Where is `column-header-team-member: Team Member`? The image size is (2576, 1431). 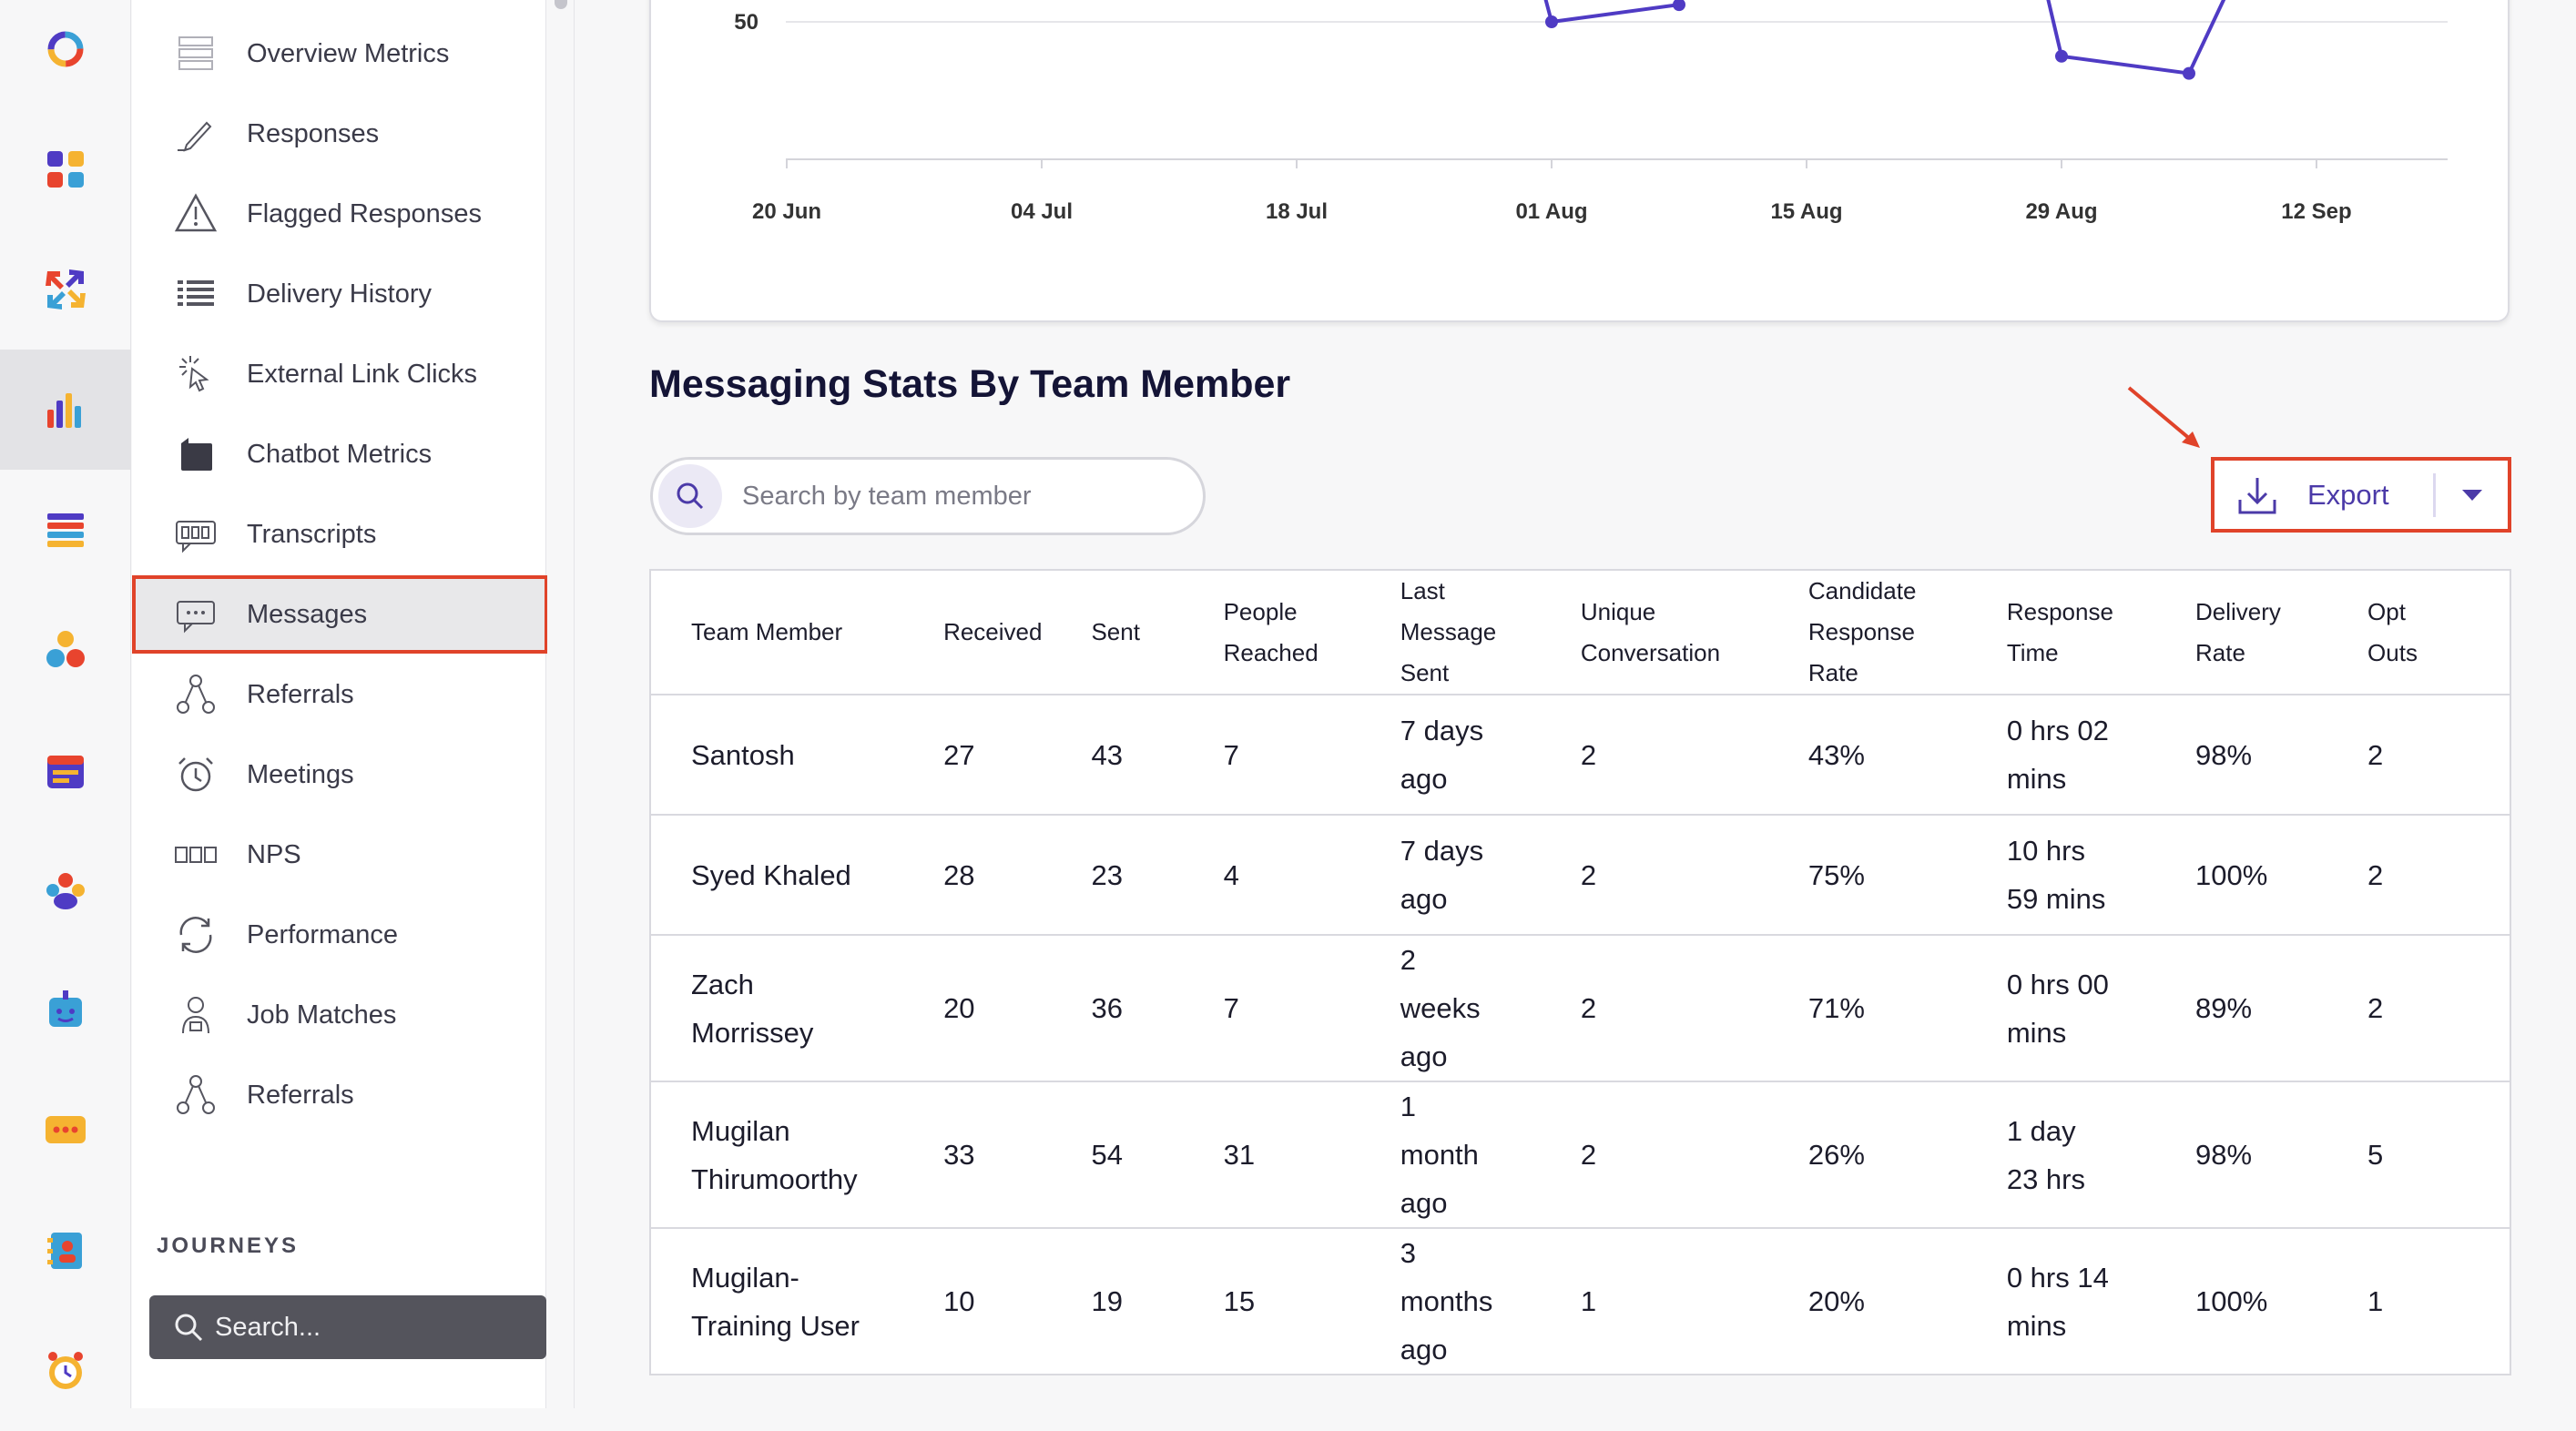
column-header-team-member: Team Member is located at coordinates (776, 632).